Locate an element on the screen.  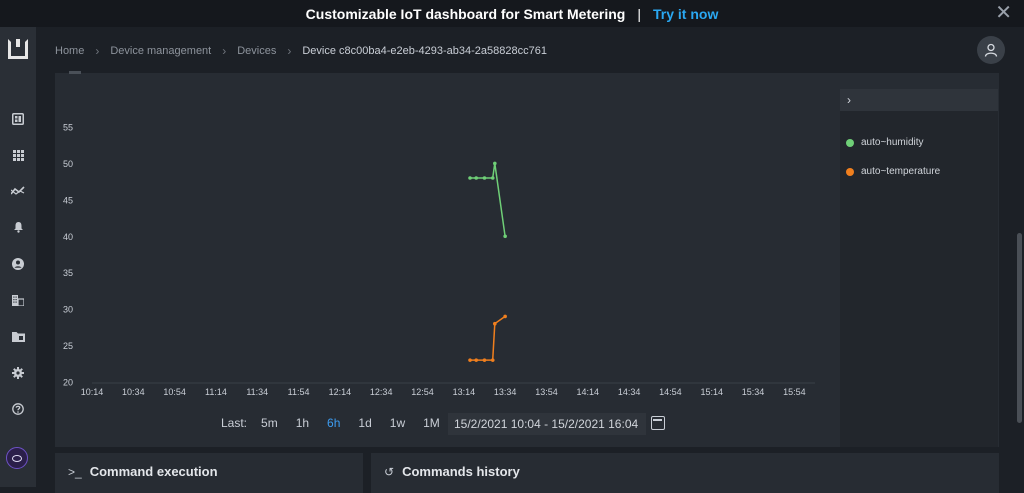
bell-icon is located at coordinates (18, 227).